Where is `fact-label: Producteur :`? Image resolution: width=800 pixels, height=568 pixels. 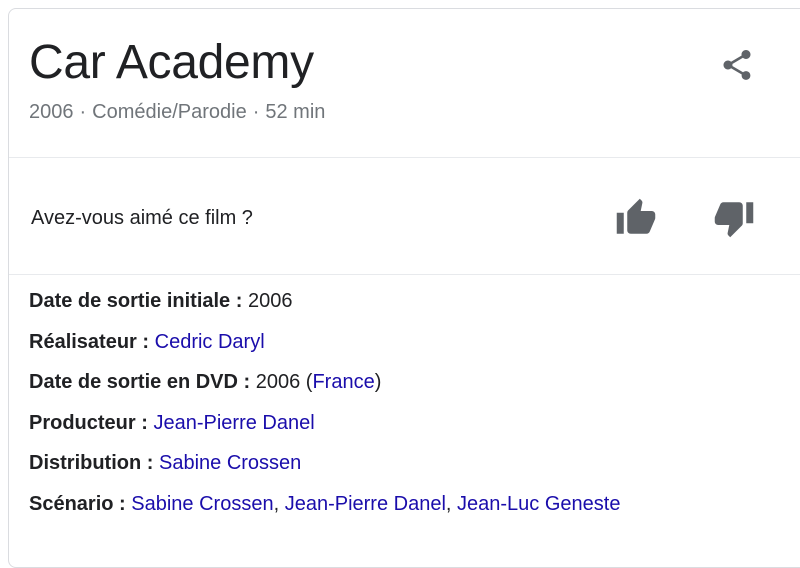
fact-label: Producteur : is located at coordinates (88, 422).